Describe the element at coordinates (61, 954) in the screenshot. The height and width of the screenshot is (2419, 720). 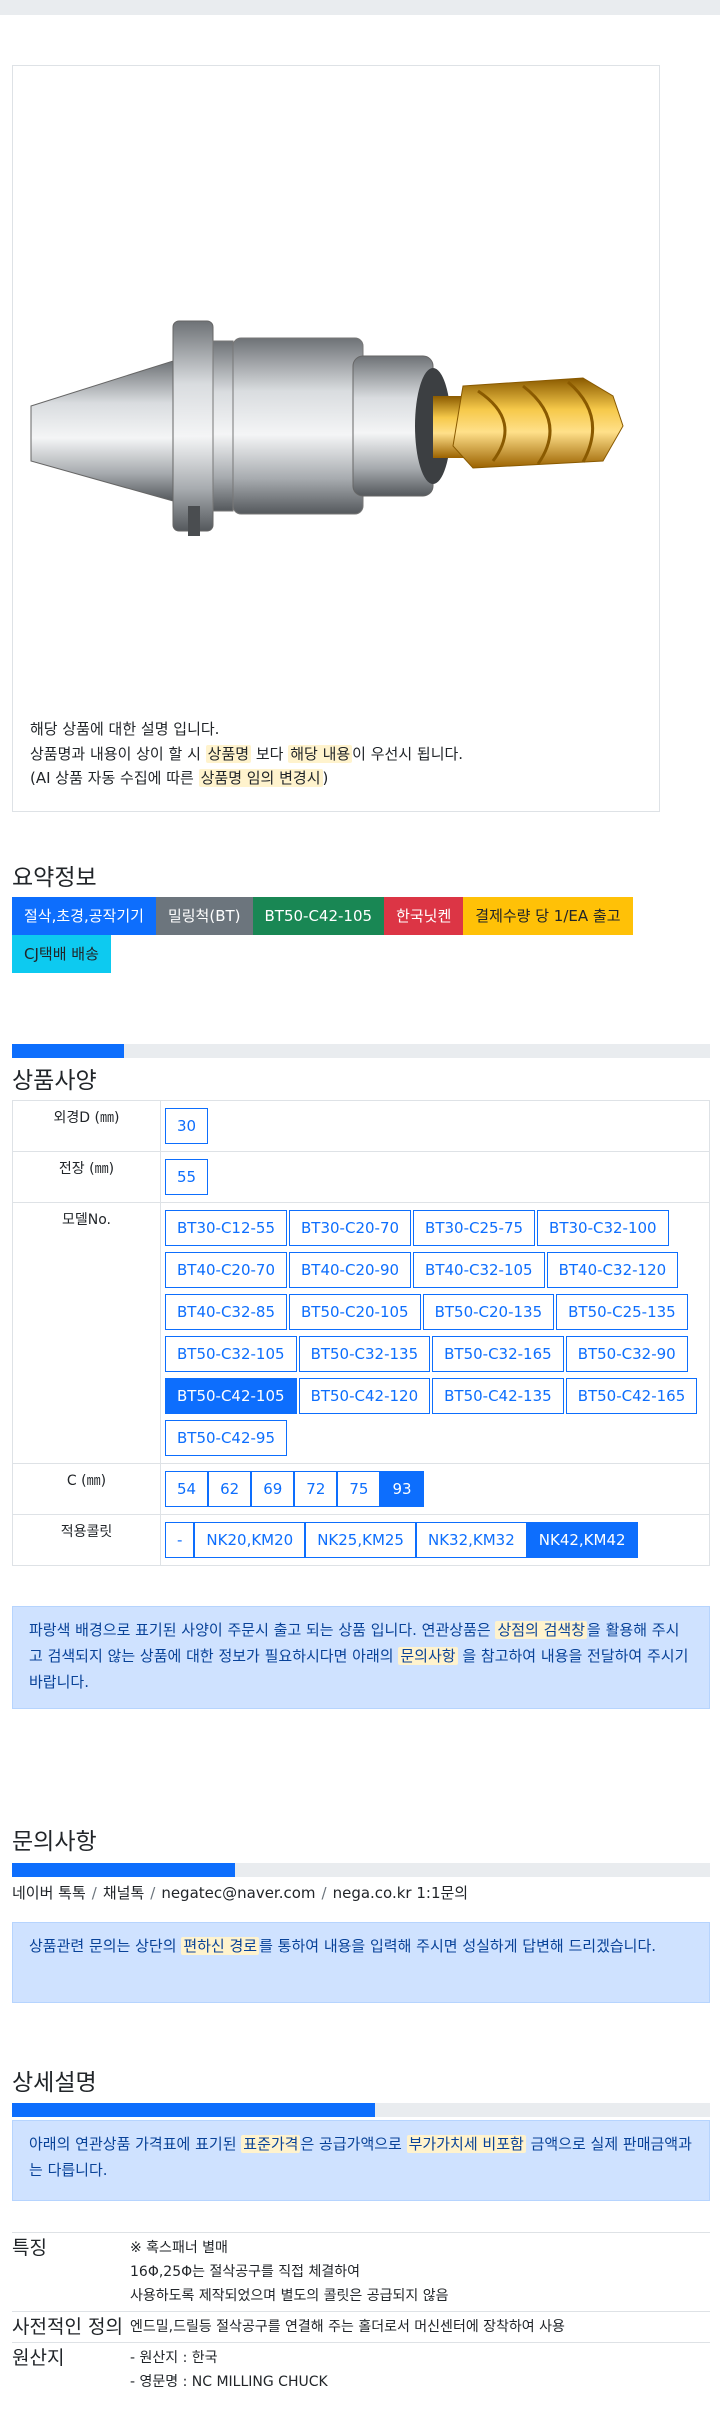
I see `summary-badge: CJ택배 배송` at that location.